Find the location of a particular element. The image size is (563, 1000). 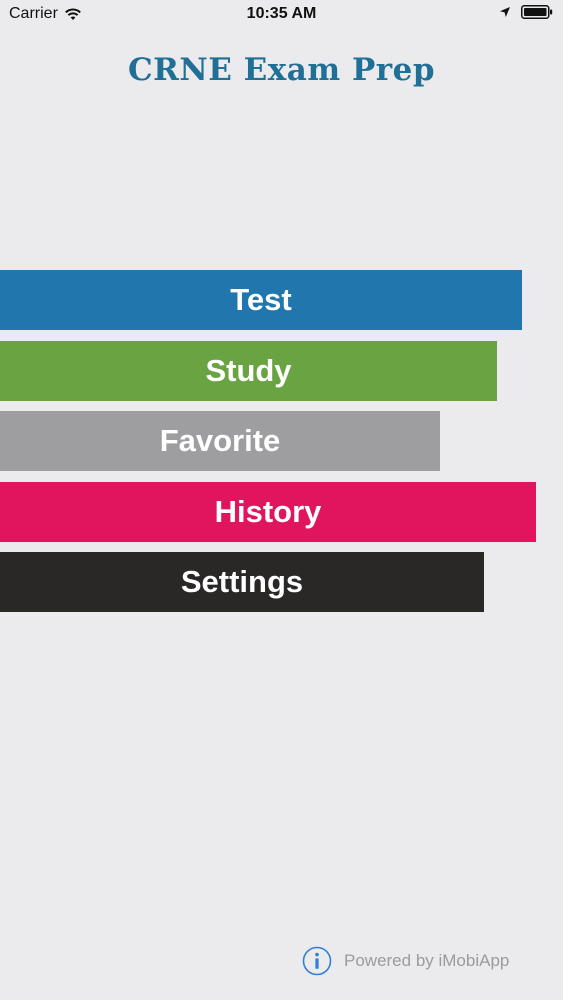

battery-icon is located at coordinates (537, 12).